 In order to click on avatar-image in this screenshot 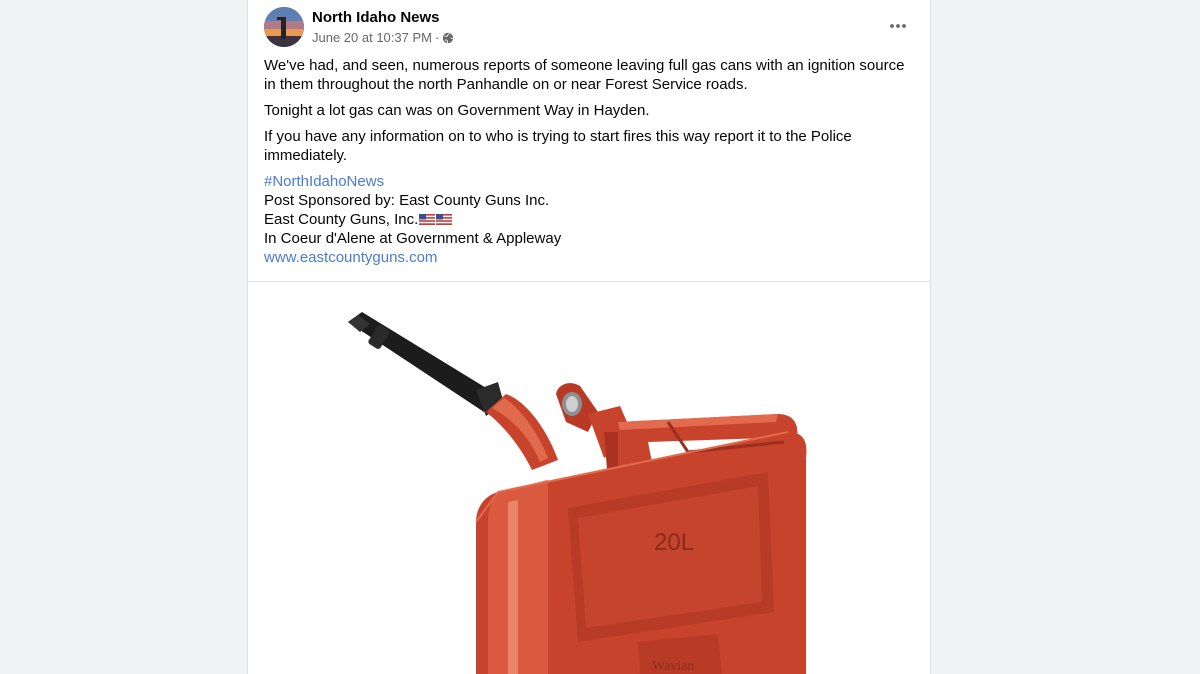, I will do `click(284, 27)`.